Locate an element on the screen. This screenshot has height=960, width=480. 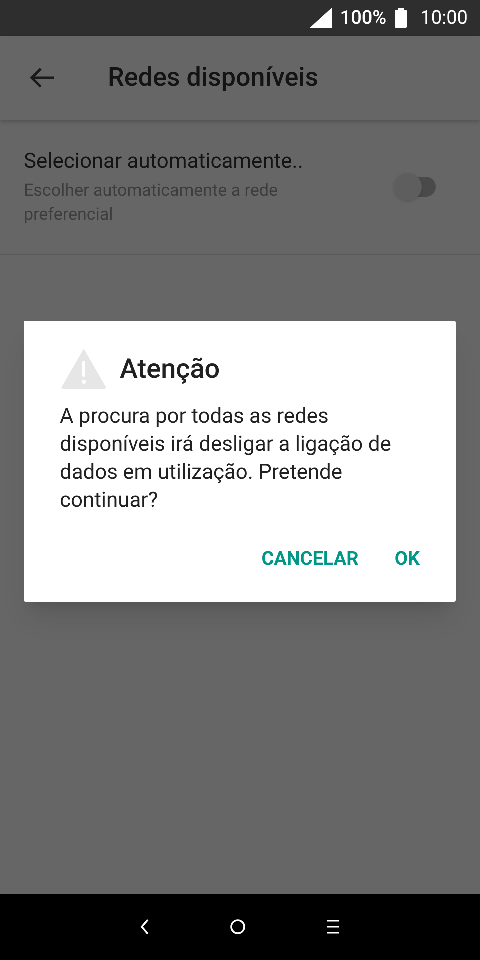
back-icon is located at coordinates (145, 927).